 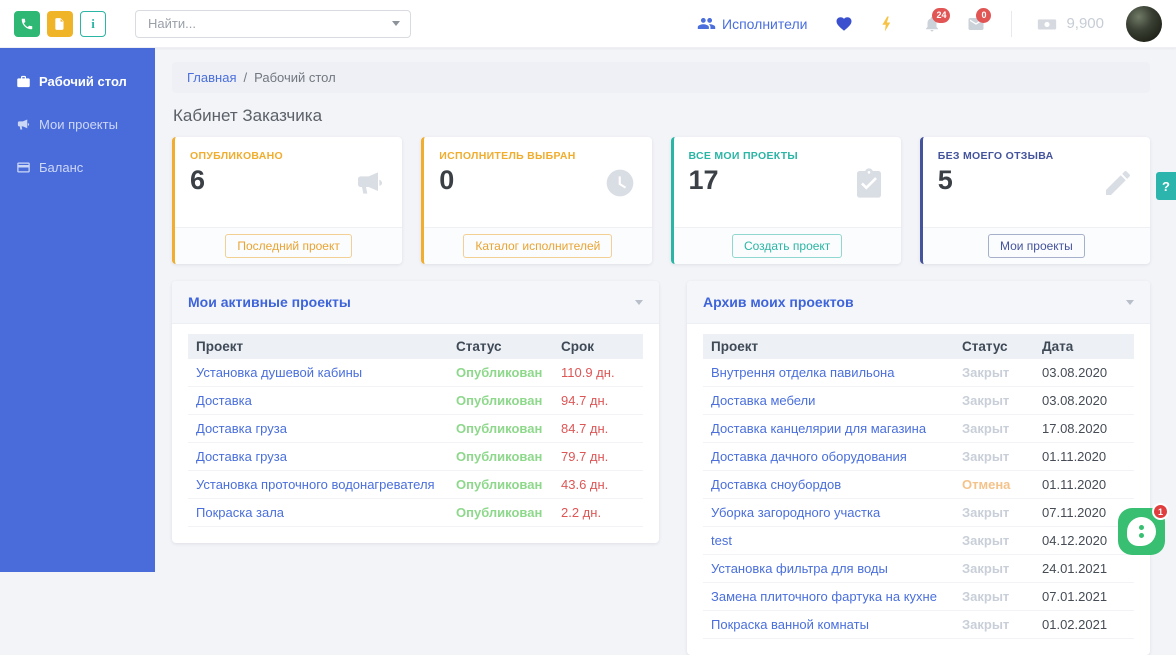 What do you see at coordinates (318, 400) in the screenshot?
I see `project-link: Доставка` at bounding box center [318, 400].